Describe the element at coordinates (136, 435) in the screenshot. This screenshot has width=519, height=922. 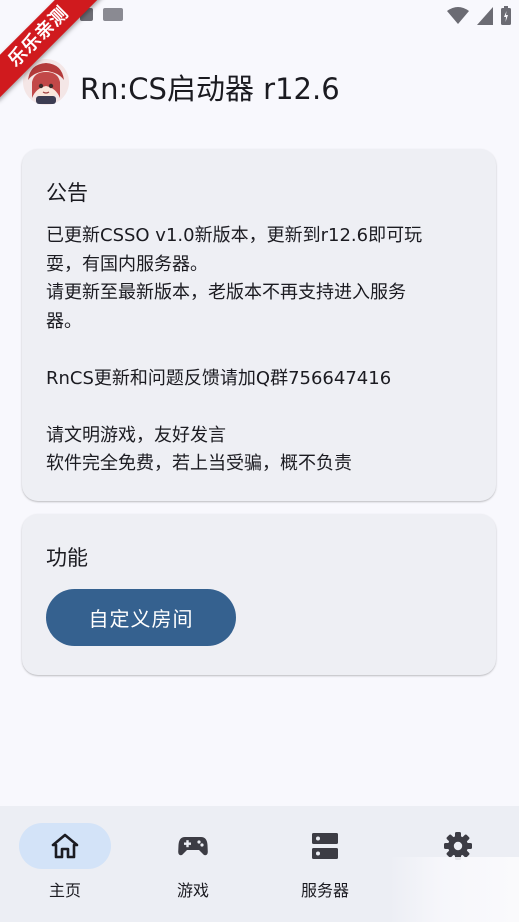
I see `notice-line: 请文明游戏，友好发言` at that location.